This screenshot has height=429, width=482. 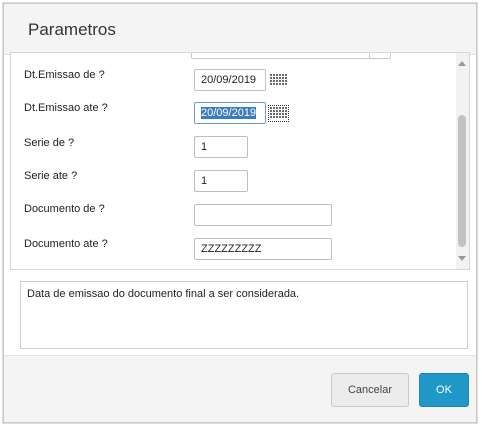 What do you see at coordinates (49, 143) in the screenshot?
I see `field-label-serie-de: Serie de ?` at bounding box center [49, 143].